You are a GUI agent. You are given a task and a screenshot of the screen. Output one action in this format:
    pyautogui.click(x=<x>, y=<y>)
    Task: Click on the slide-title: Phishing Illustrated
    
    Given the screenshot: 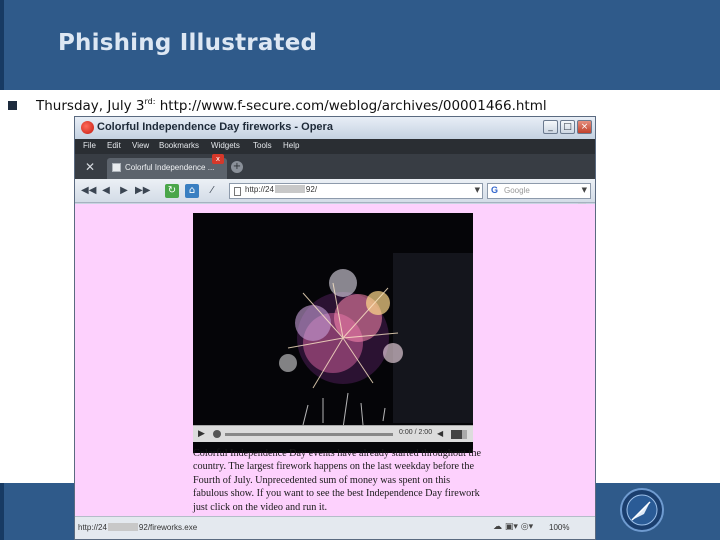 What is the action you would take?
    pyautogui.click(x=188, y=43)
    